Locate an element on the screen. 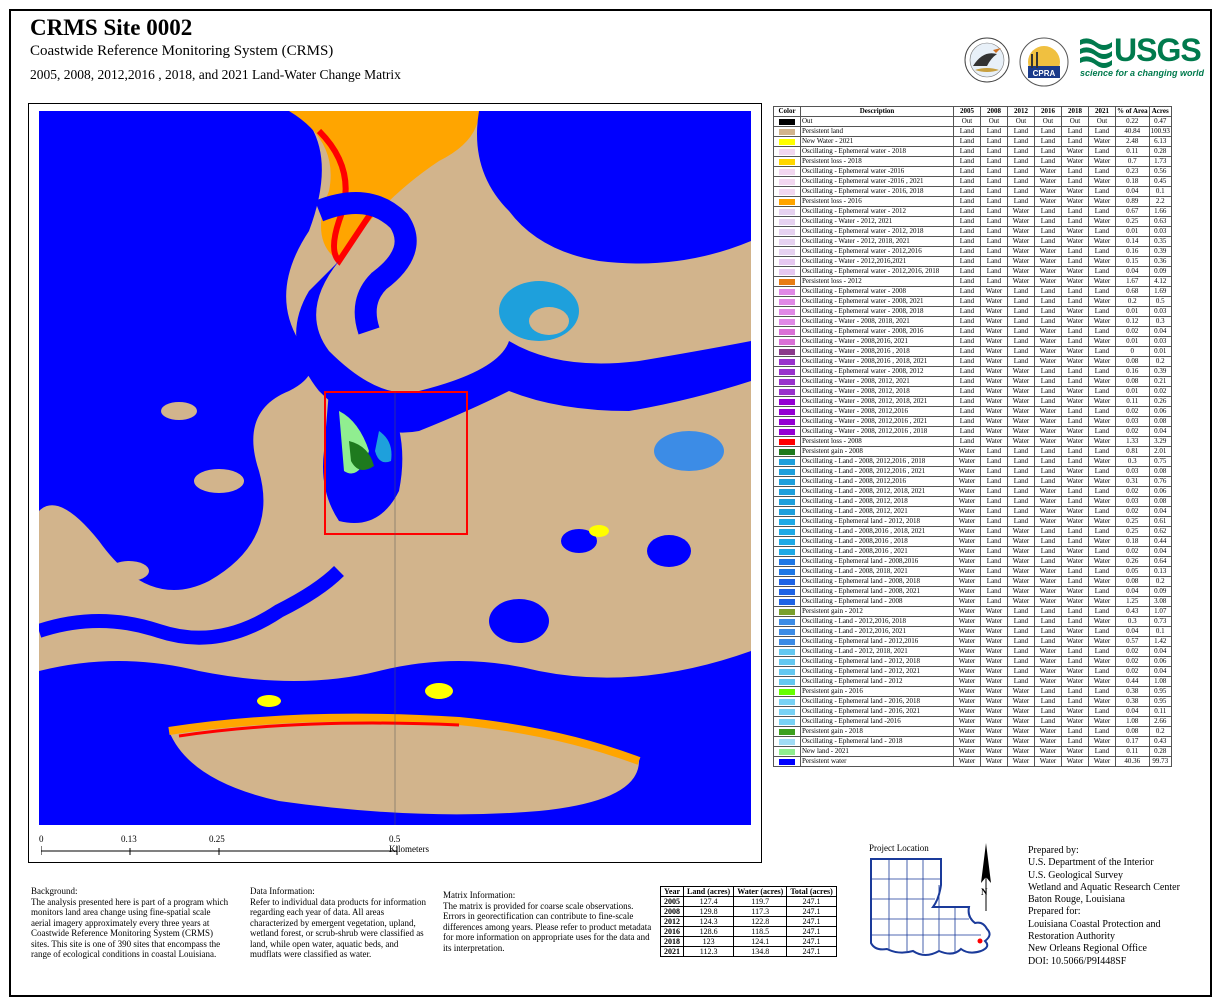 This screenshot has width=1224, height=1008. legend-description: Persistent gain - 2018 is located at coordinates (877, 731).